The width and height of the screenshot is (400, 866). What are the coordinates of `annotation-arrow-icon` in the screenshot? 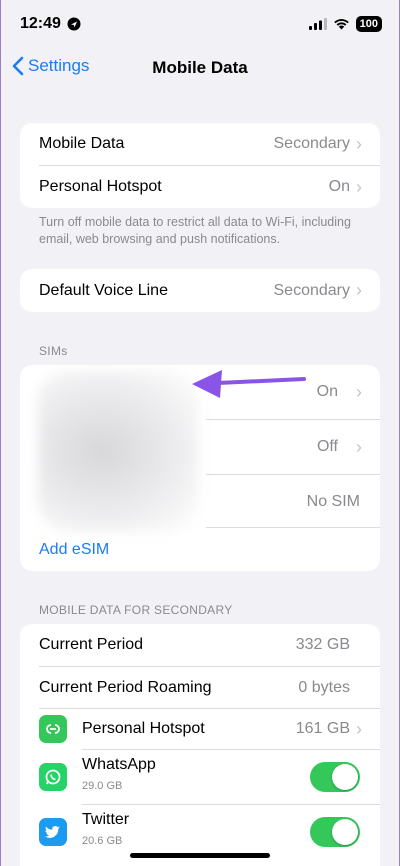 It's located at (249, 384).